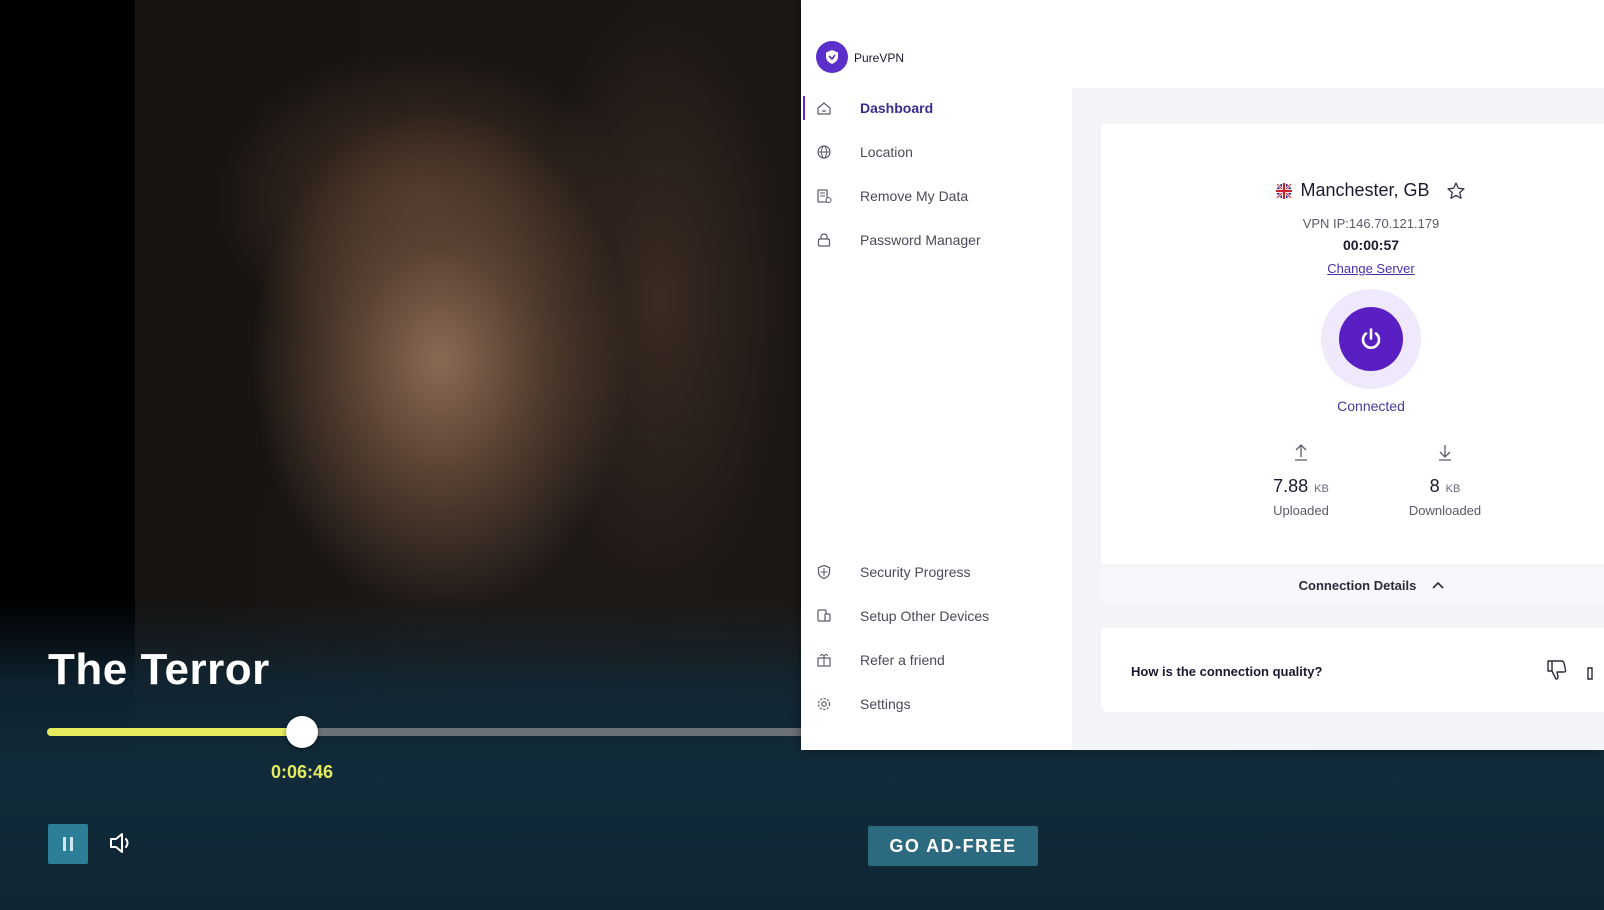 The width and height of the screenshot is (1604, 910). Describe the element at coordinates (159, 669) in the screenshot. I see `show-title: The Terror` at that location.